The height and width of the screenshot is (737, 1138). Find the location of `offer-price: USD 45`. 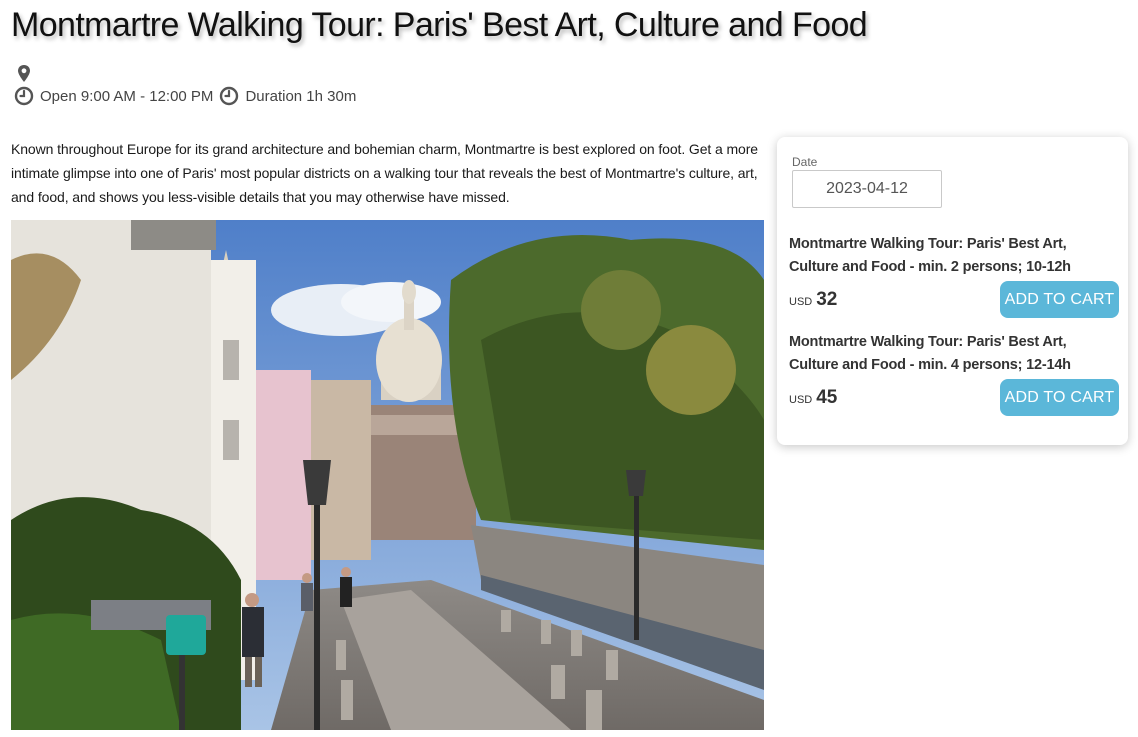

offer-price: USD 45 is located at coordinates (813, 398).